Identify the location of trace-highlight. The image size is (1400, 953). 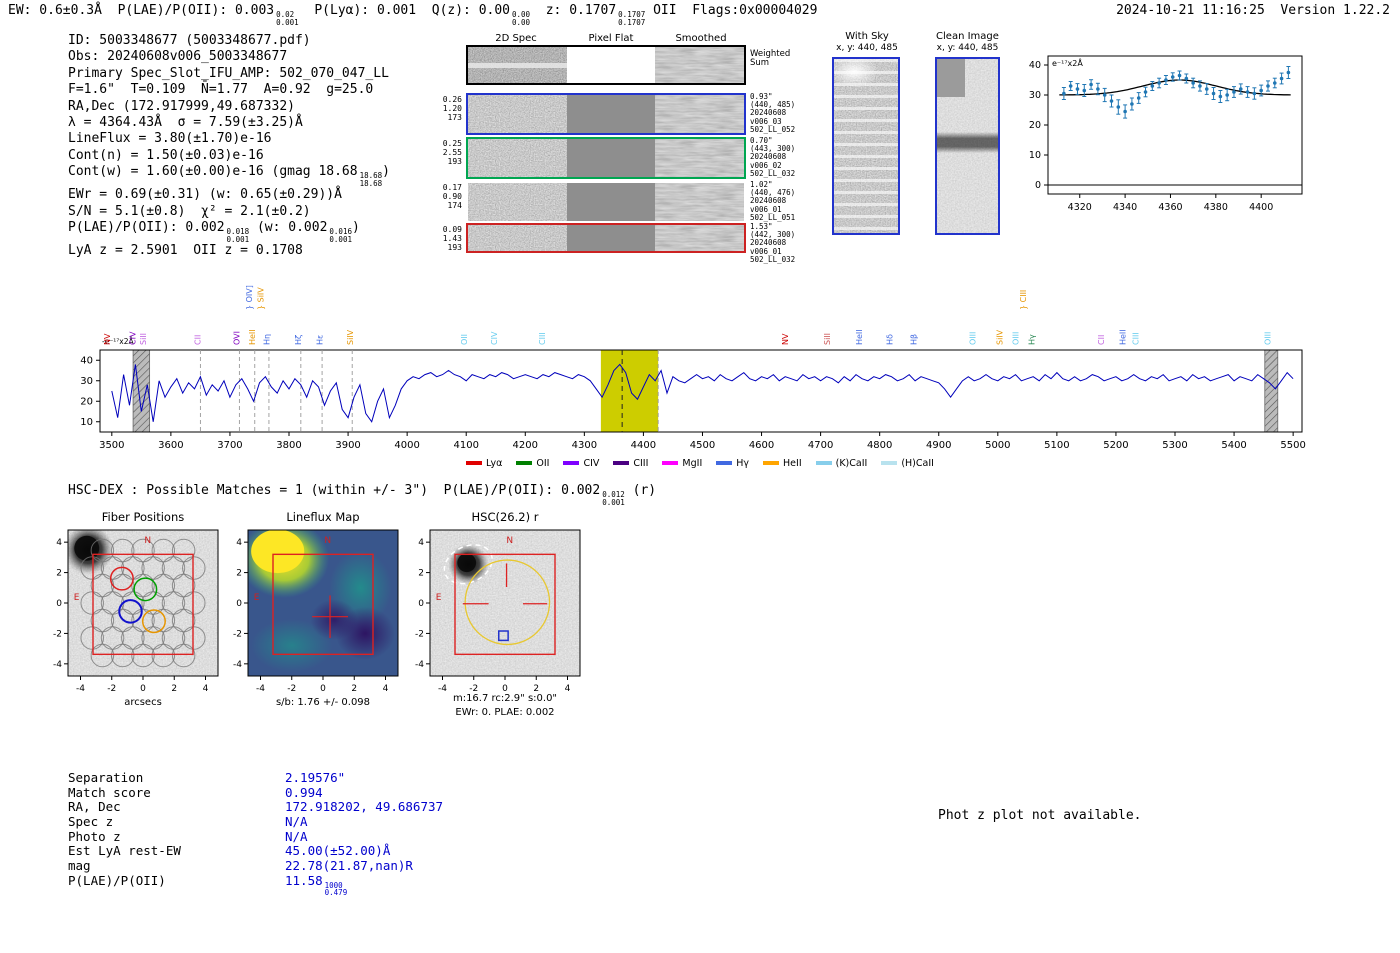
(517, 66).